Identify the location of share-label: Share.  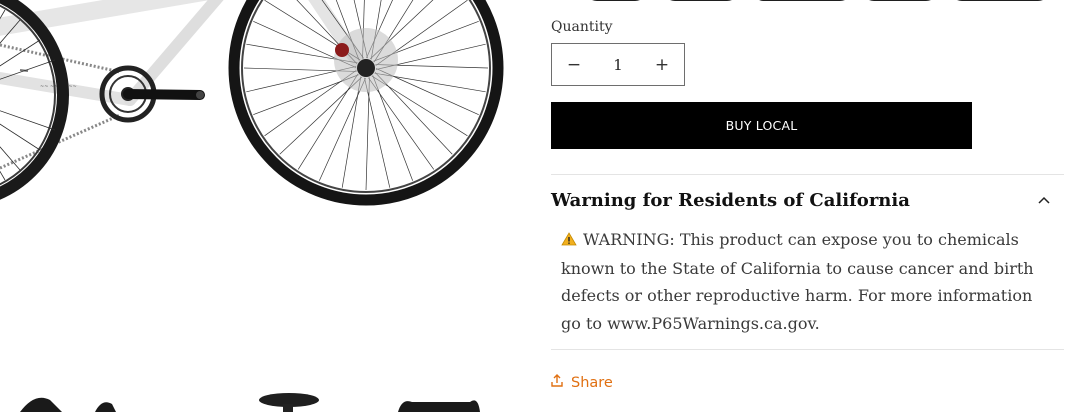
(592, 382).